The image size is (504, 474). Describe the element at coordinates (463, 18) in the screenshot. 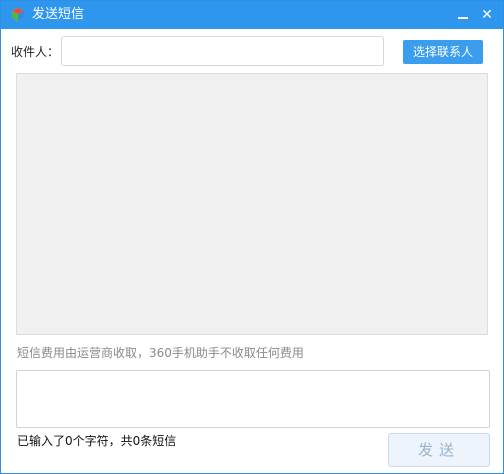

I see `minimize-icon` at that location.